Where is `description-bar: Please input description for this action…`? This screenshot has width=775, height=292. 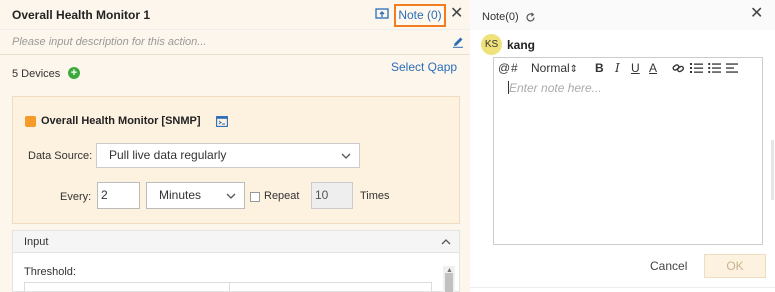
description-bar: Please input description for this action… is located at coordinates (235, 42).